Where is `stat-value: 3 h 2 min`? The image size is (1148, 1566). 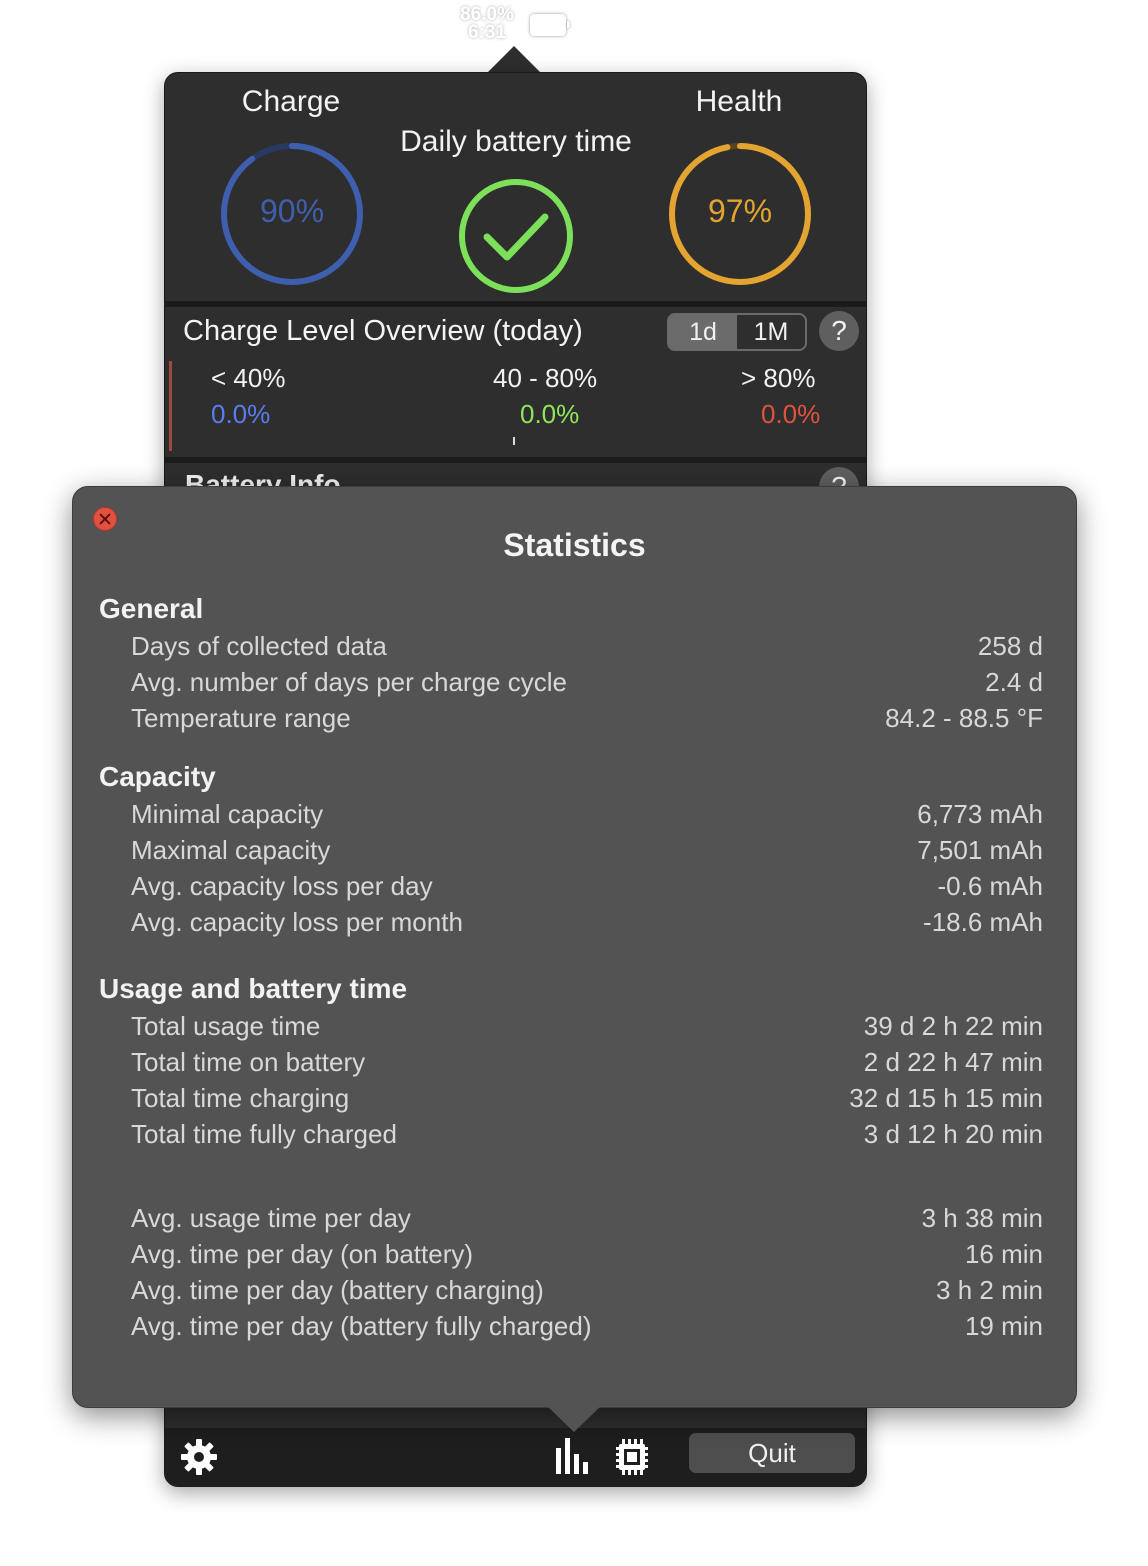
stat-value: 3 h 2 min is located at coordinates (989, 1290).